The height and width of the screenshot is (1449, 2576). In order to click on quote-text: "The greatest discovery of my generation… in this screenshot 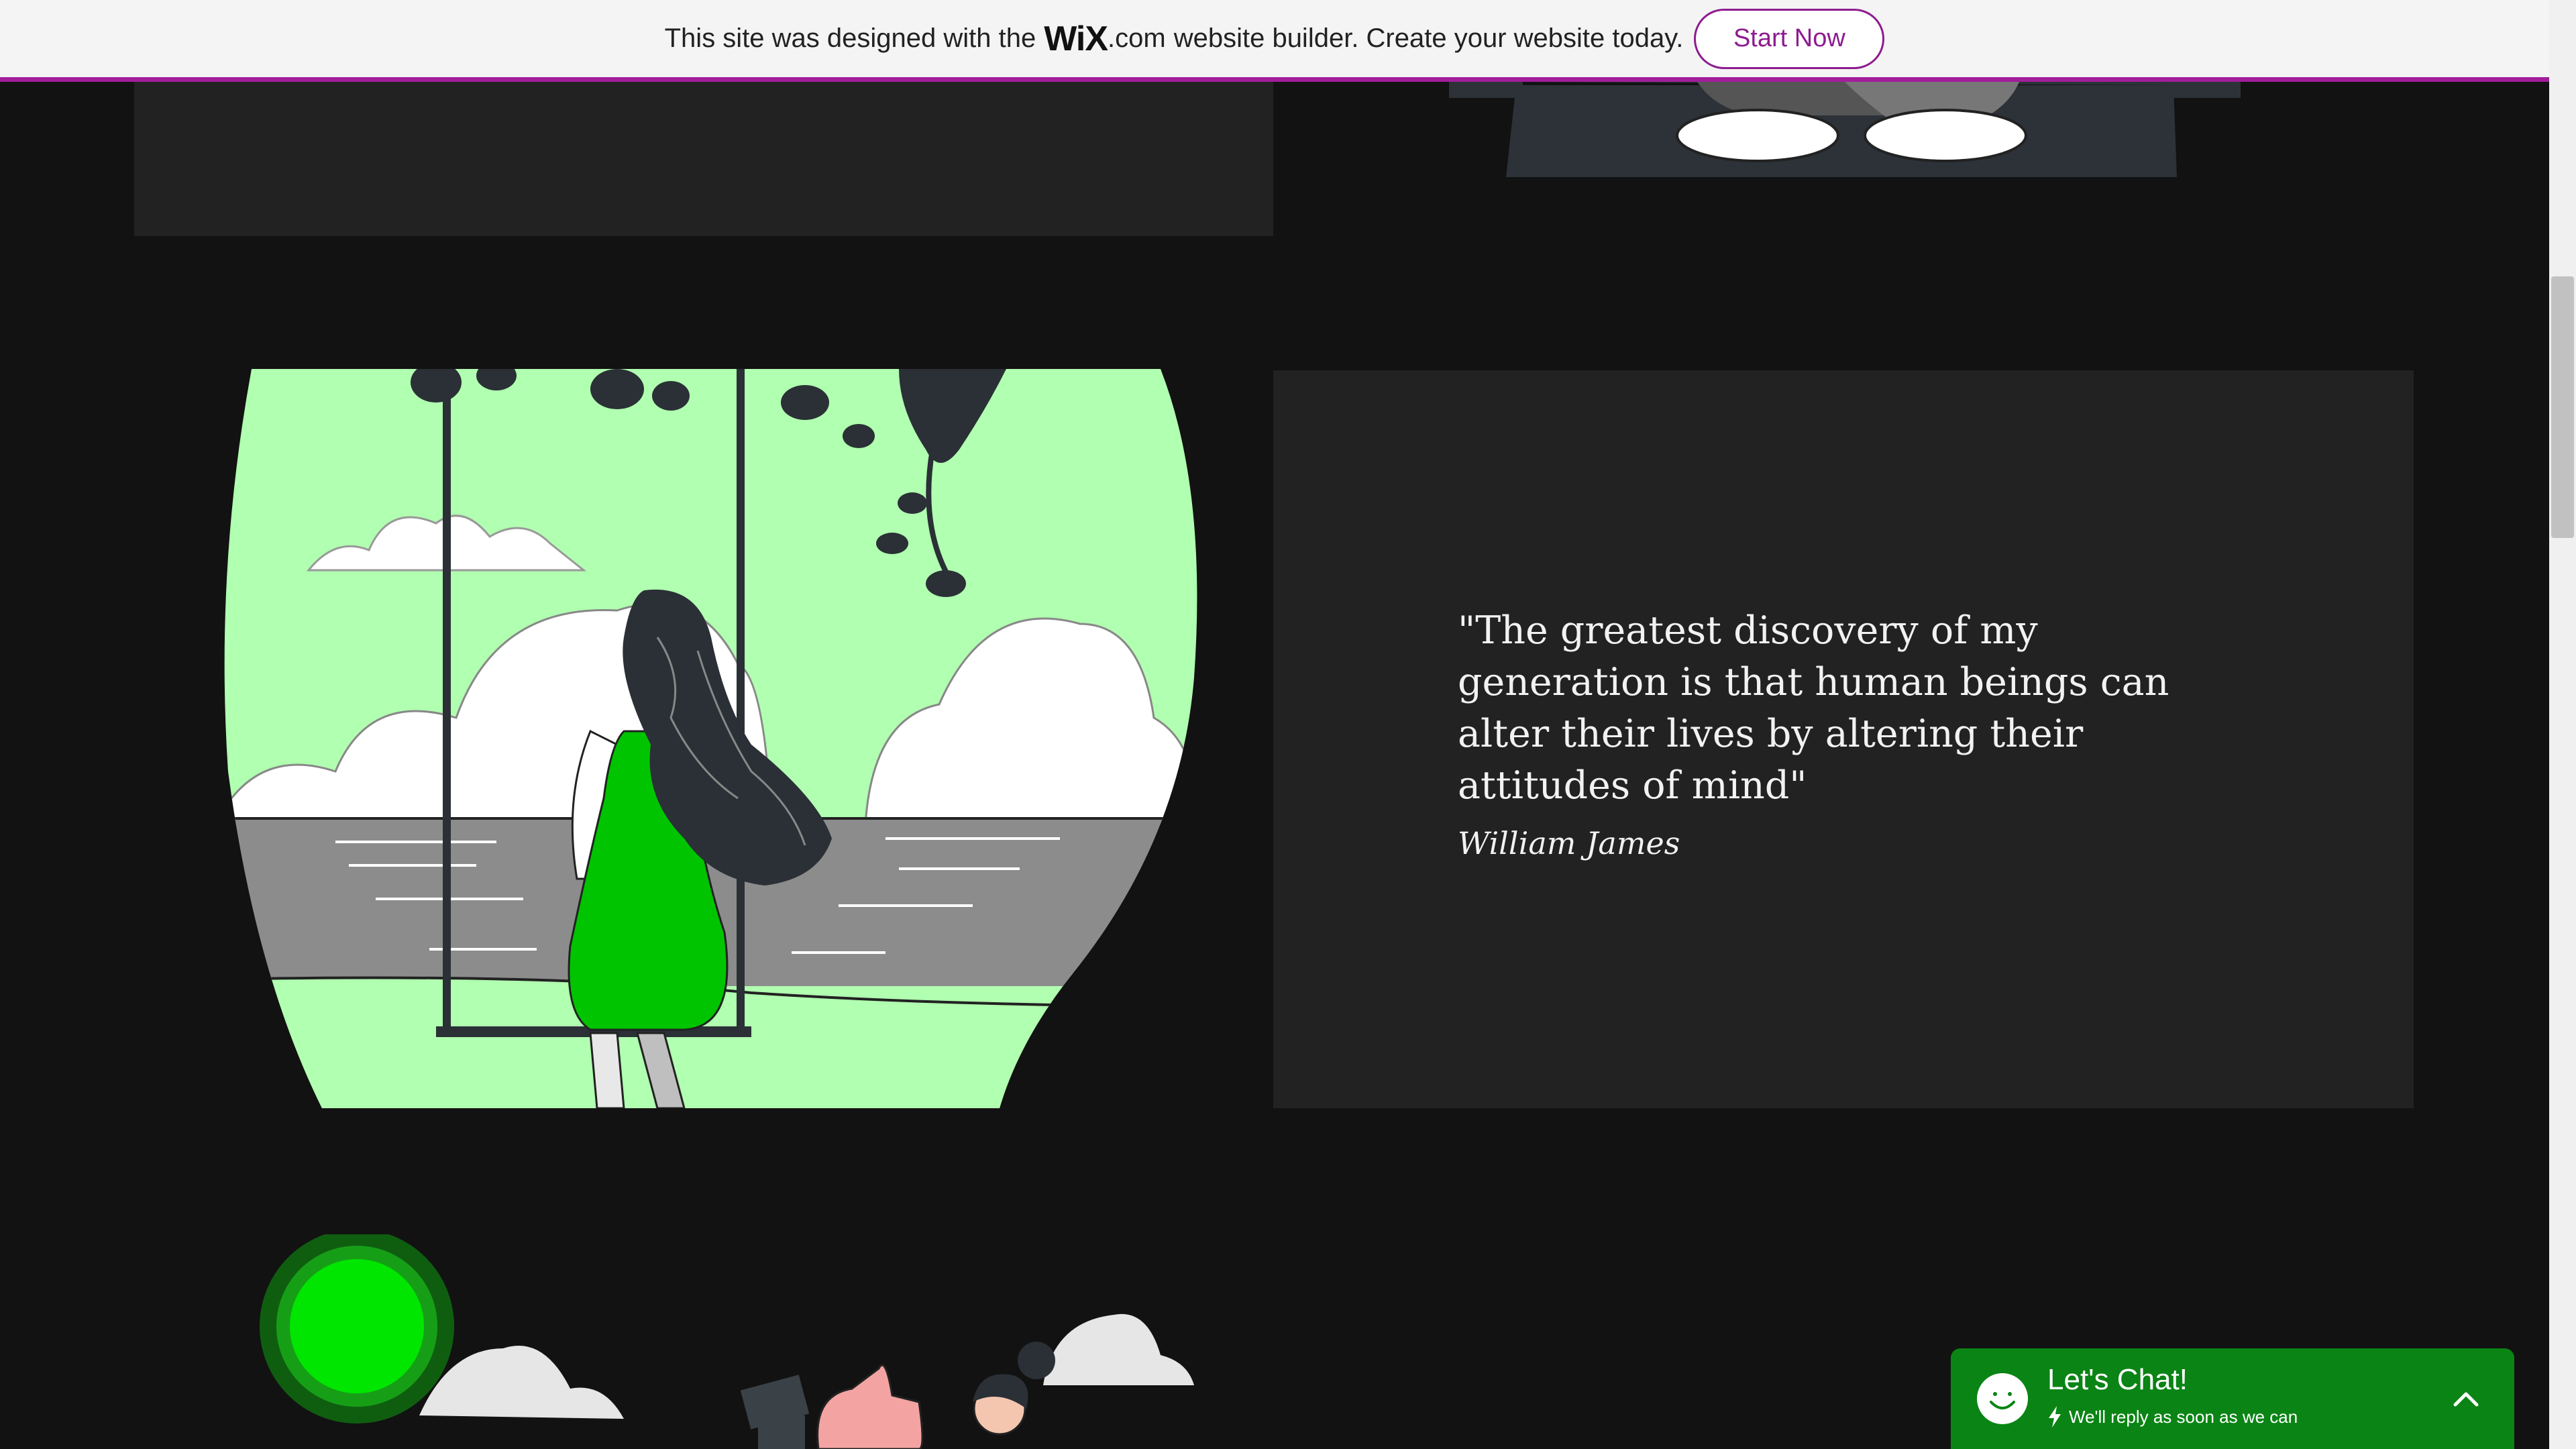, I will do `click(1813, 708)`.